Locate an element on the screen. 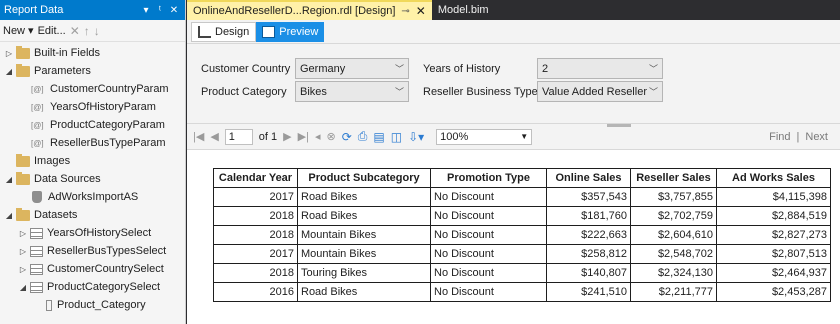 The image size is (840, 324). tree-item: [@] ResellerBusTypeParam is located at coordinates (92, 143).